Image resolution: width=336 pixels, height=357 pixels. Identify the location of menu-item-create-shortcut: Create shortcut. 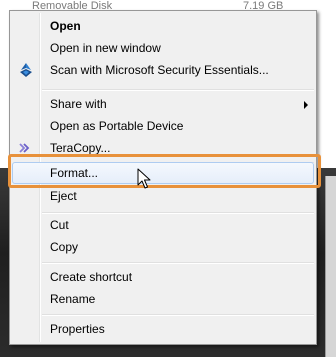
(163, 277).